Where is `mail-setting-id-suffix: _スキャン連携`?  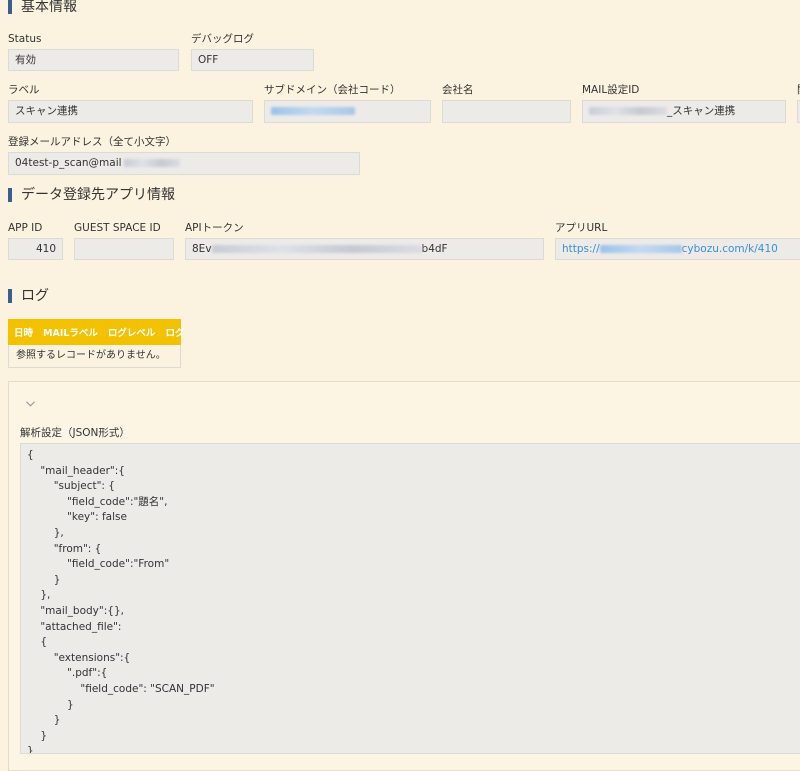
mail-setting-id-suffix: _スキャン連携 is located at coordinates (701, 111).